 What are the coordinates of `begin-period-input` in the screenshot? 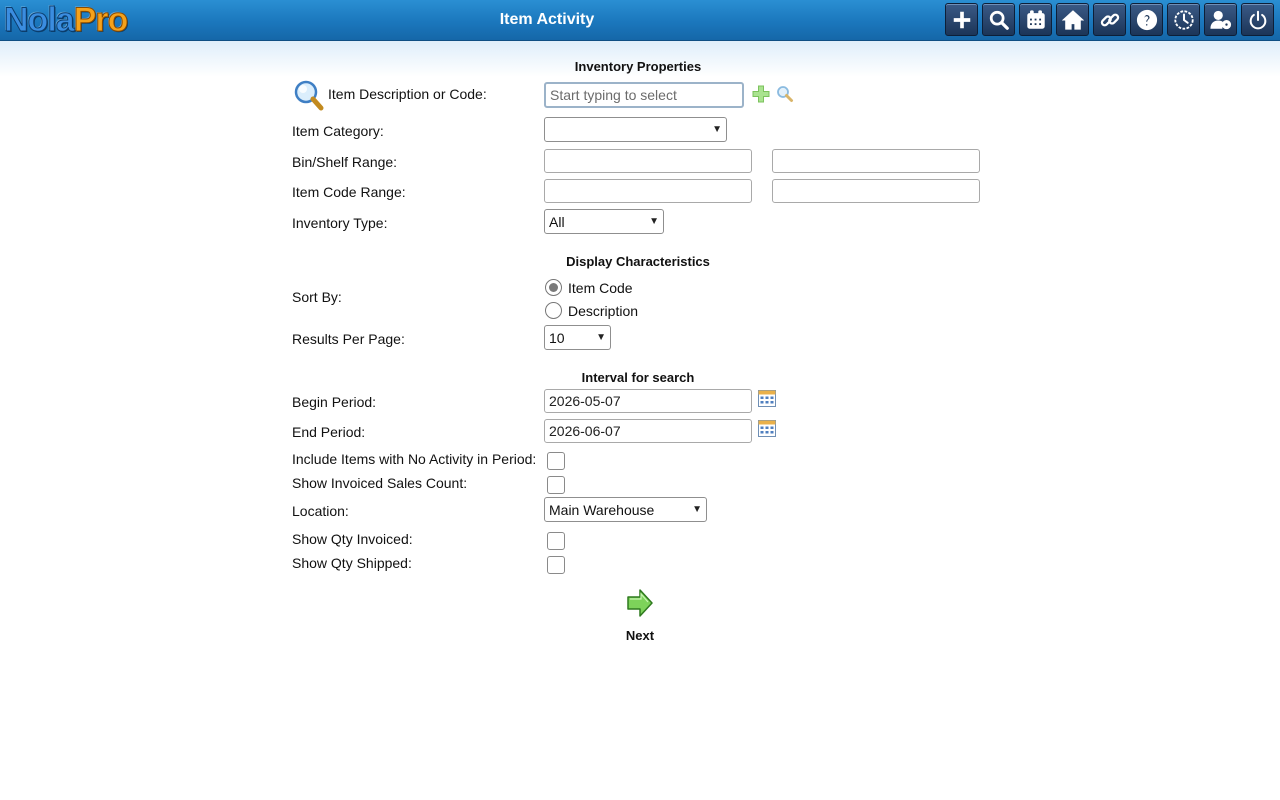 It's located at (648, 401).